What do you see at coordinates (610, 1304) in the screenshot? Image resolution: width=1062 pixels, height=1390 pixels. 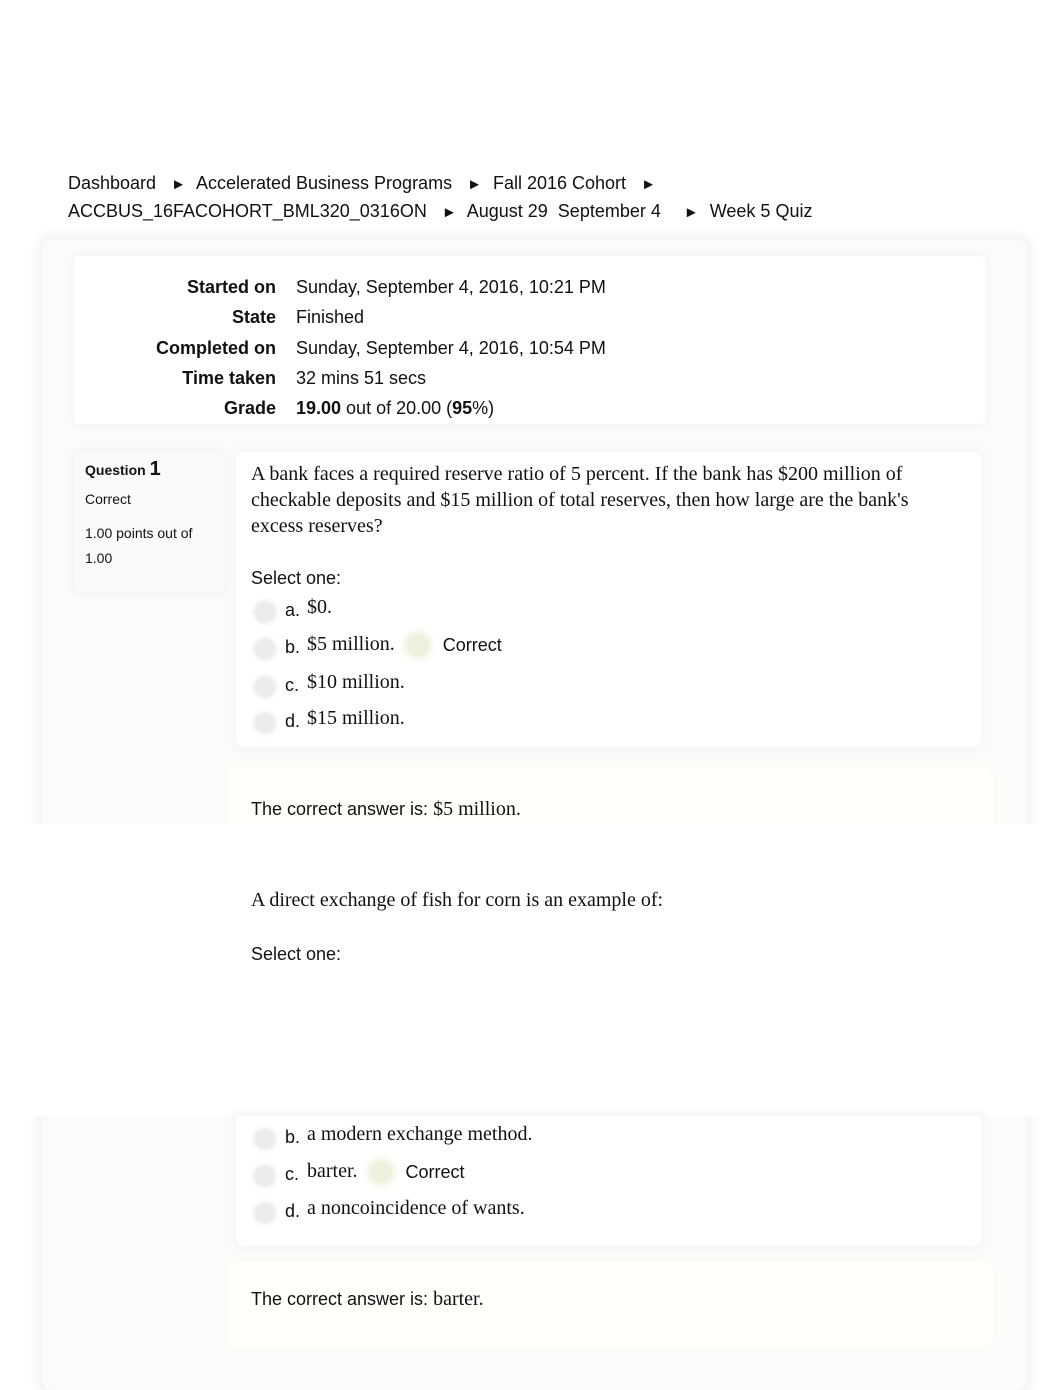 I see `question-2-feedback: The correct answer is: barter.` at bounding box center [610, 1304].